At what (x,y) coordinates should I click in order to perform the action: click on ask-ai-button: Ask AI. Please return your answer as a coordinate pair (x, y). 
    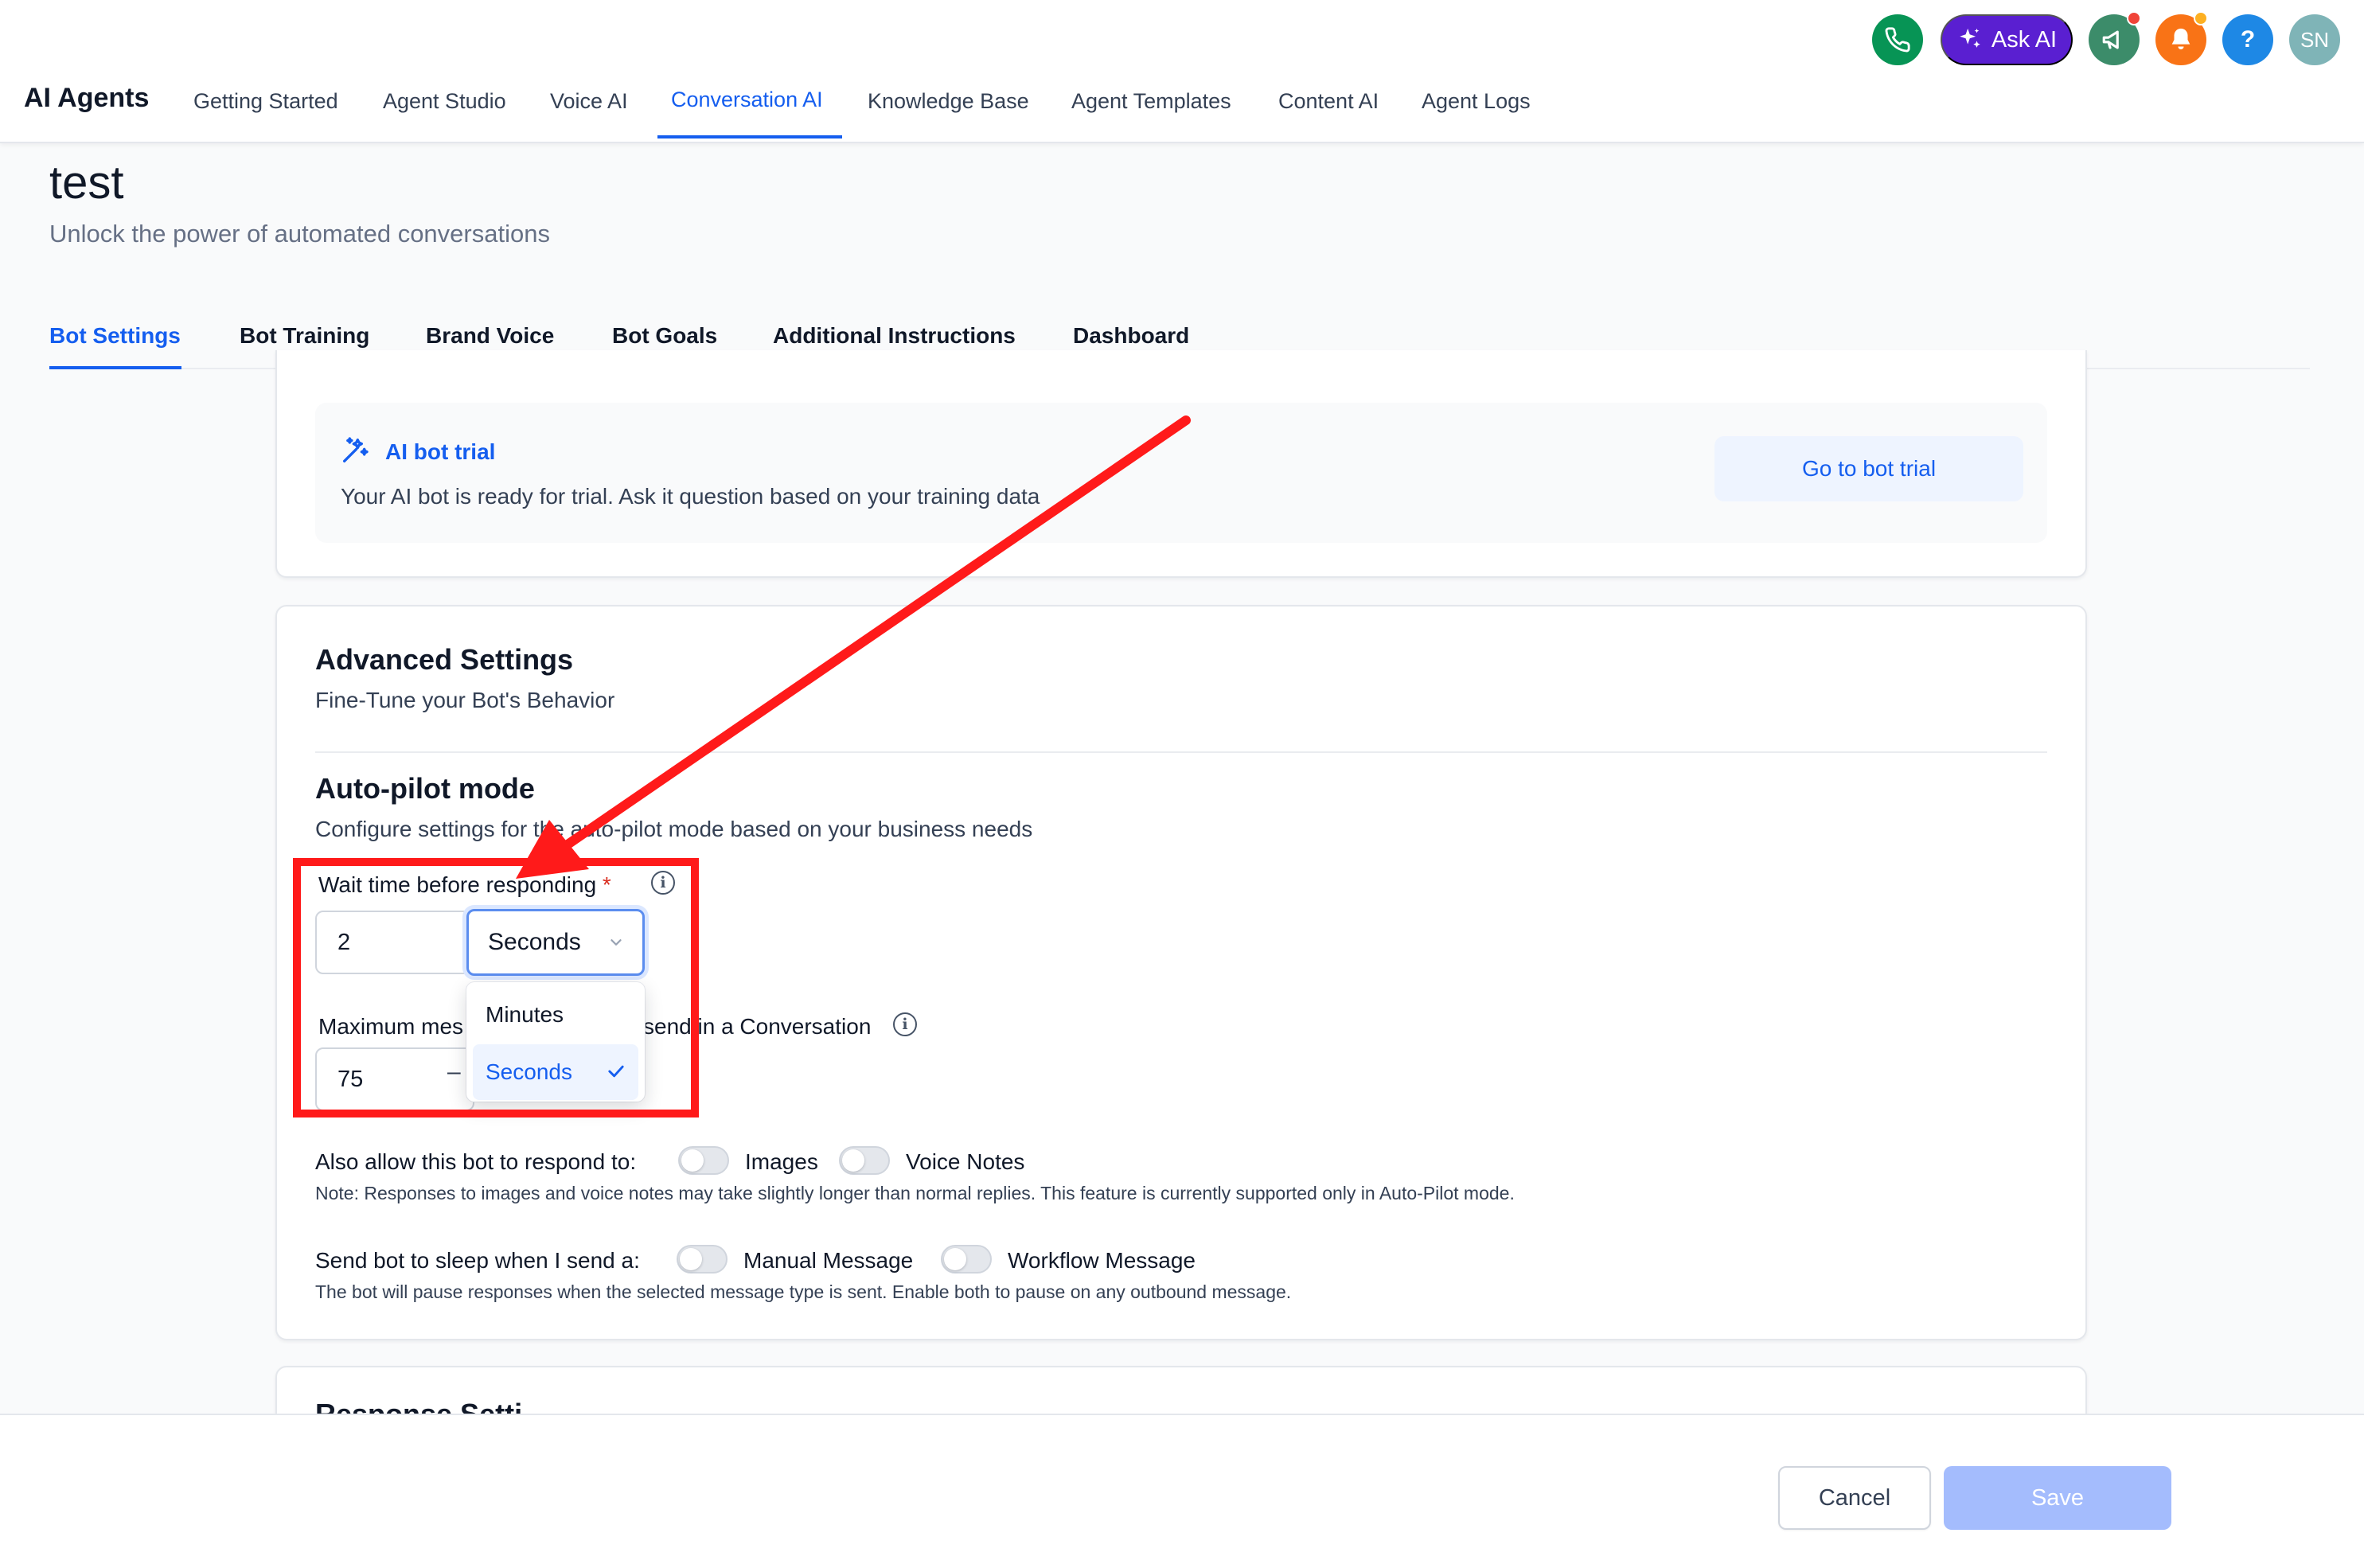
    Looking at the image, I should click on (2007, 40).